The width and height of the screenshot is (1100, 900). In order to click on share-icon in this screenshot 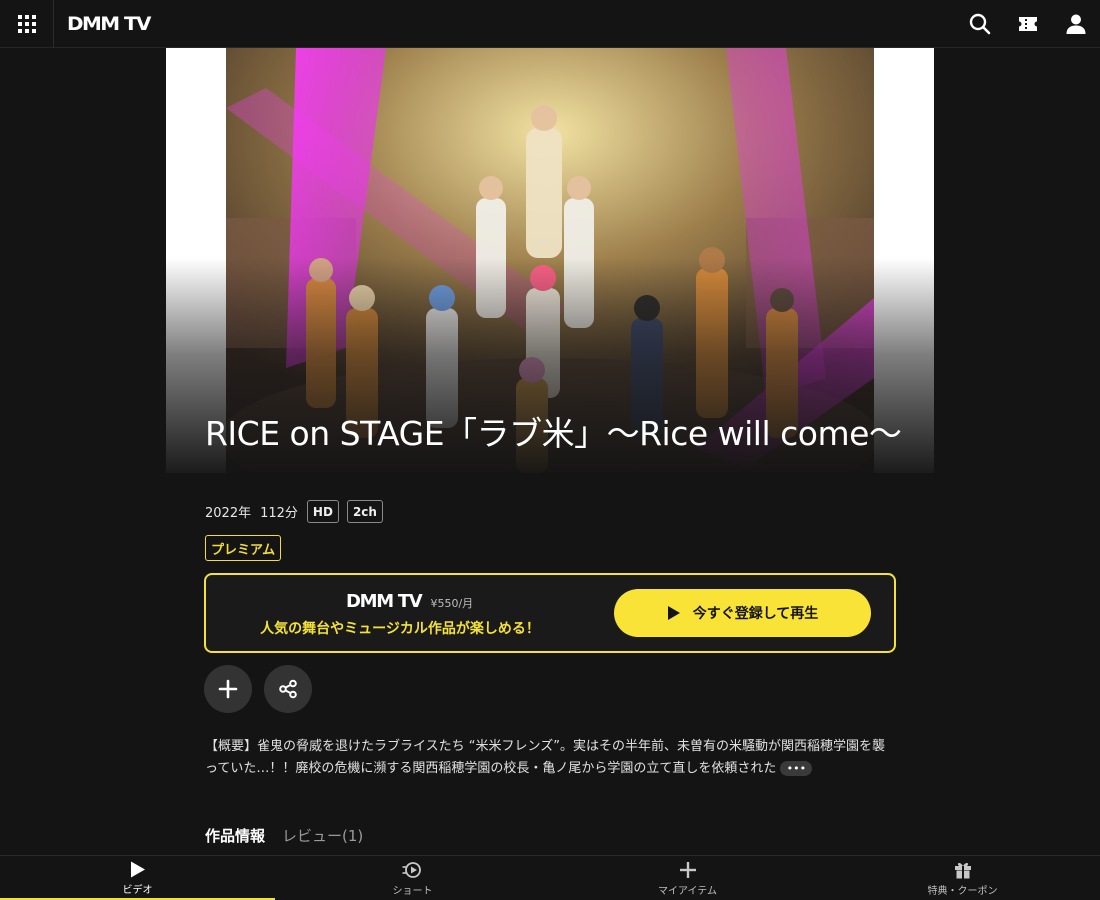, I will do `click(288, 689)`.